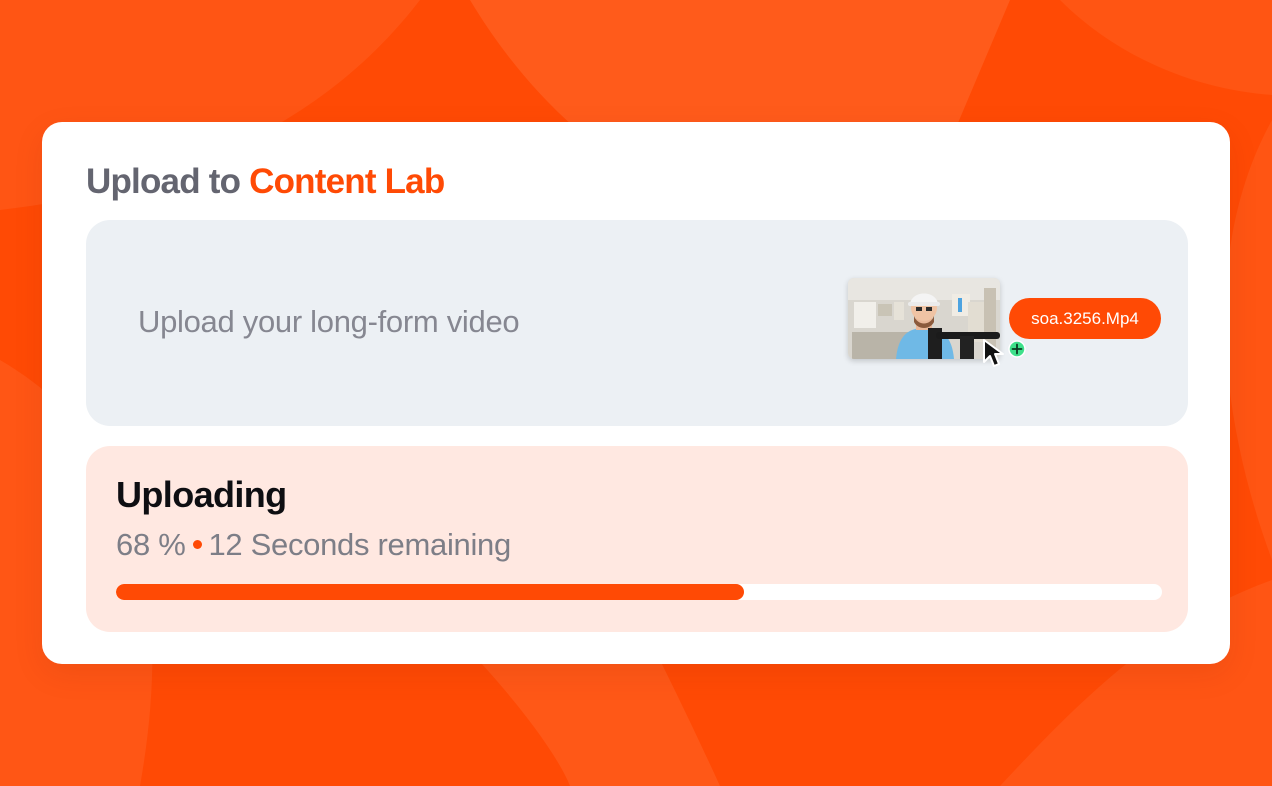 The image size is (1272, 786). Describe the element at coordinates (359, 544) in the screenshot. I see `upload-time-remaining: 12 Seconds remaining` at that location.